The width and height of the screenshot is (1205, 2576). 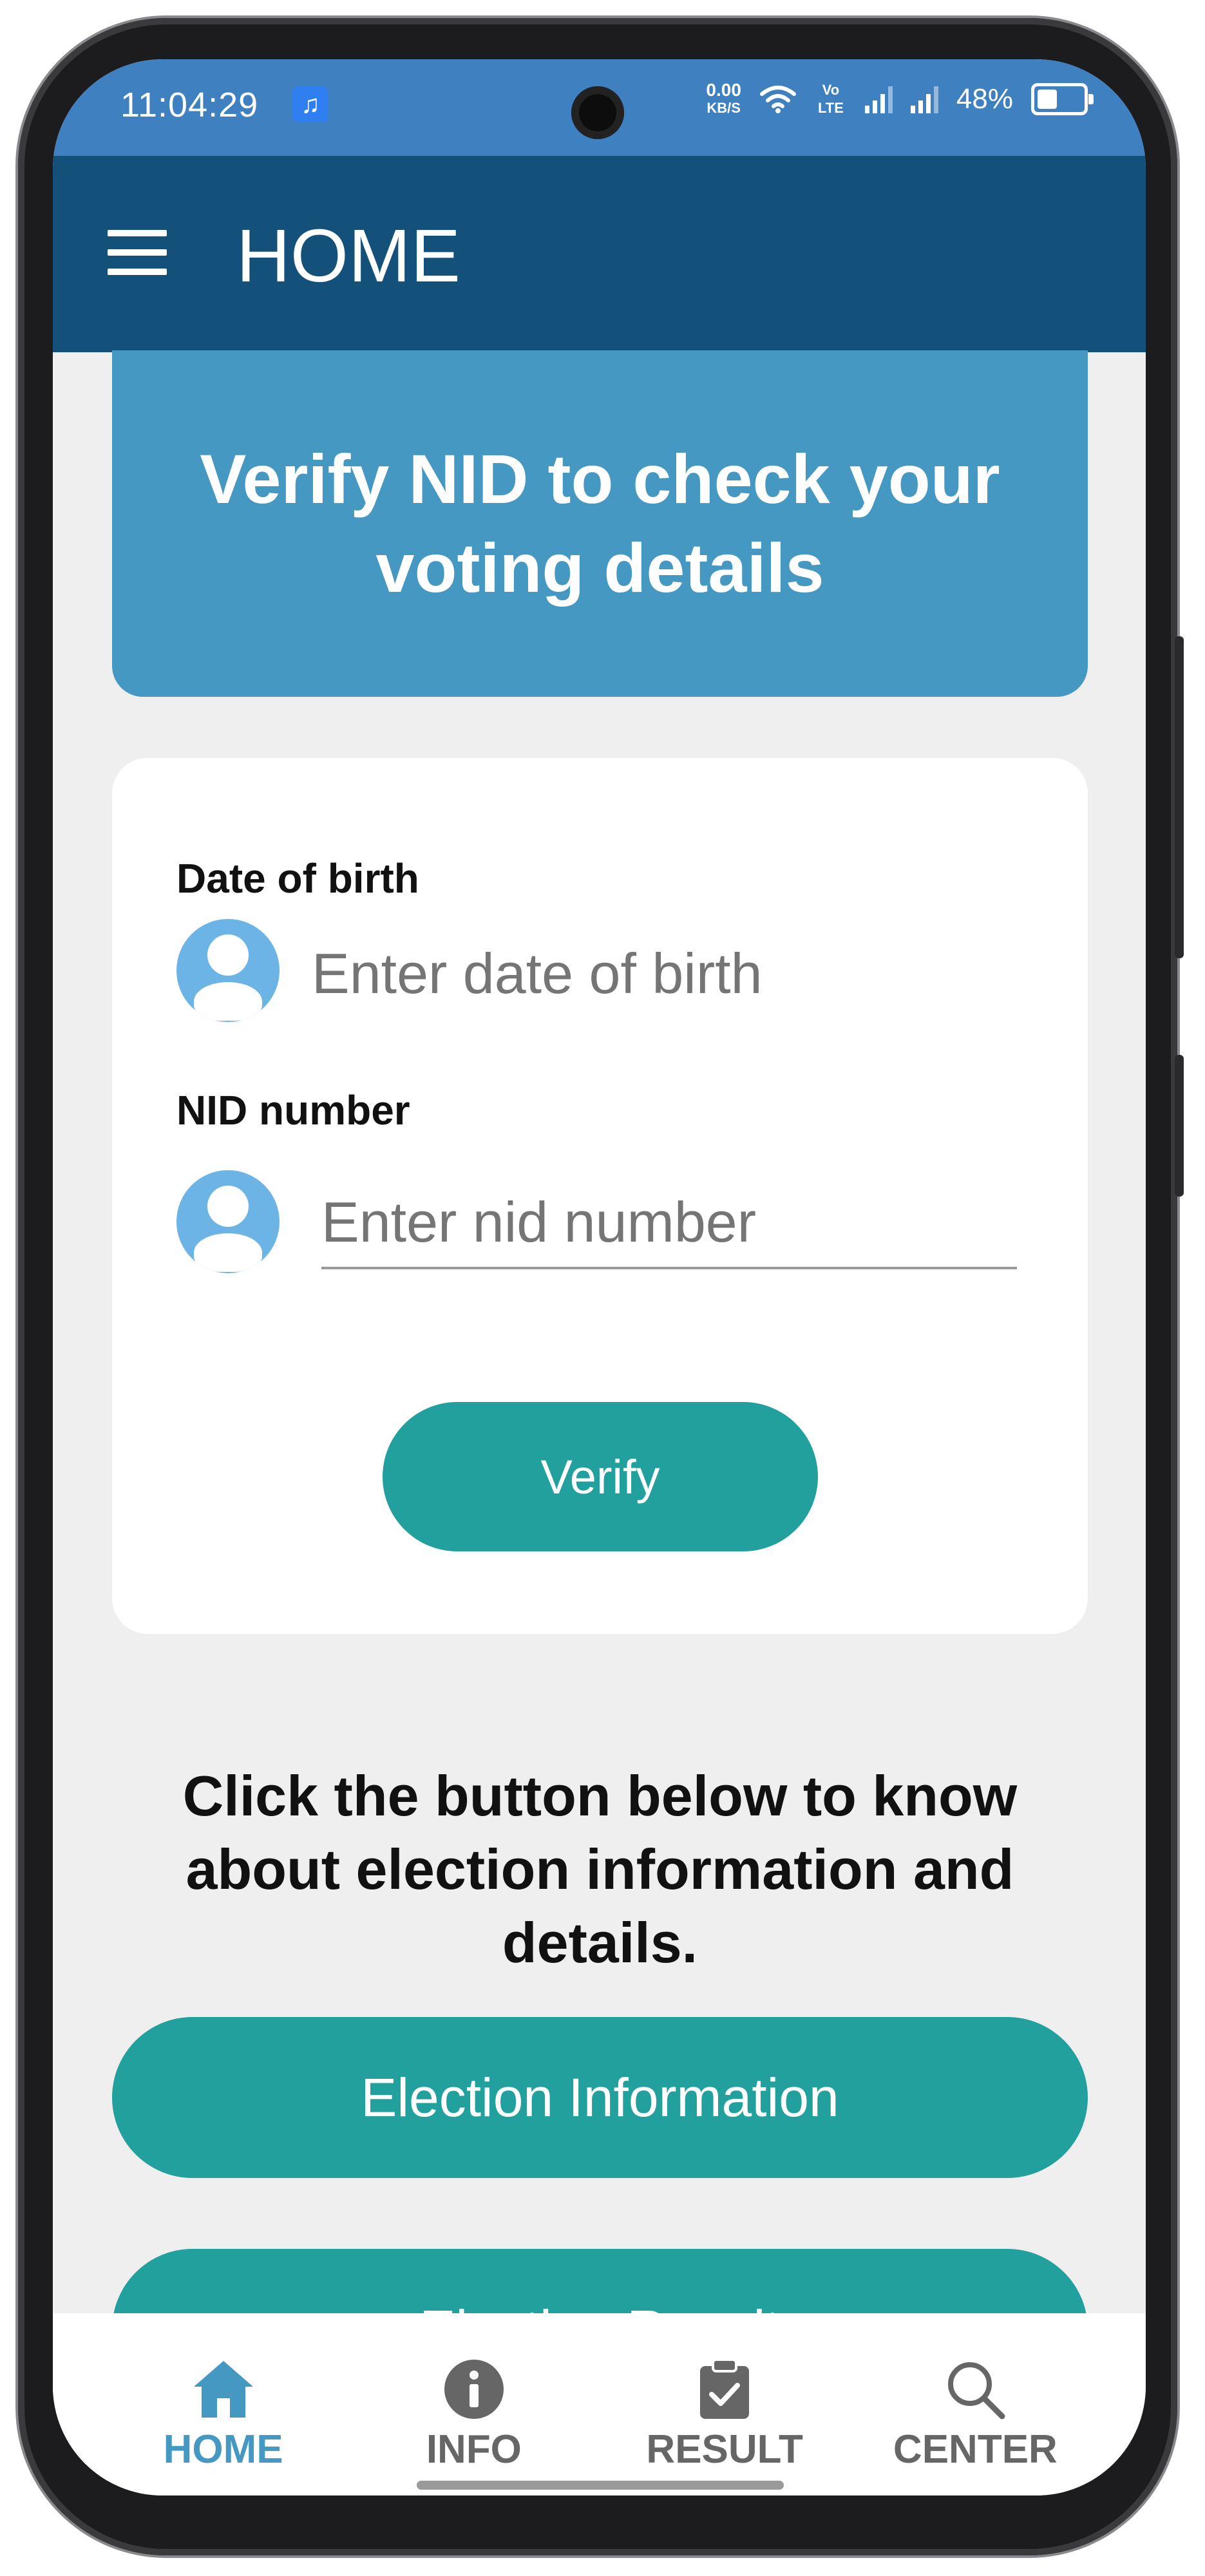 What do you see at coordinates (600, 2097) in the screenshot?
I see `election-information-button: Election Information` at bounding box center [600, 2097].